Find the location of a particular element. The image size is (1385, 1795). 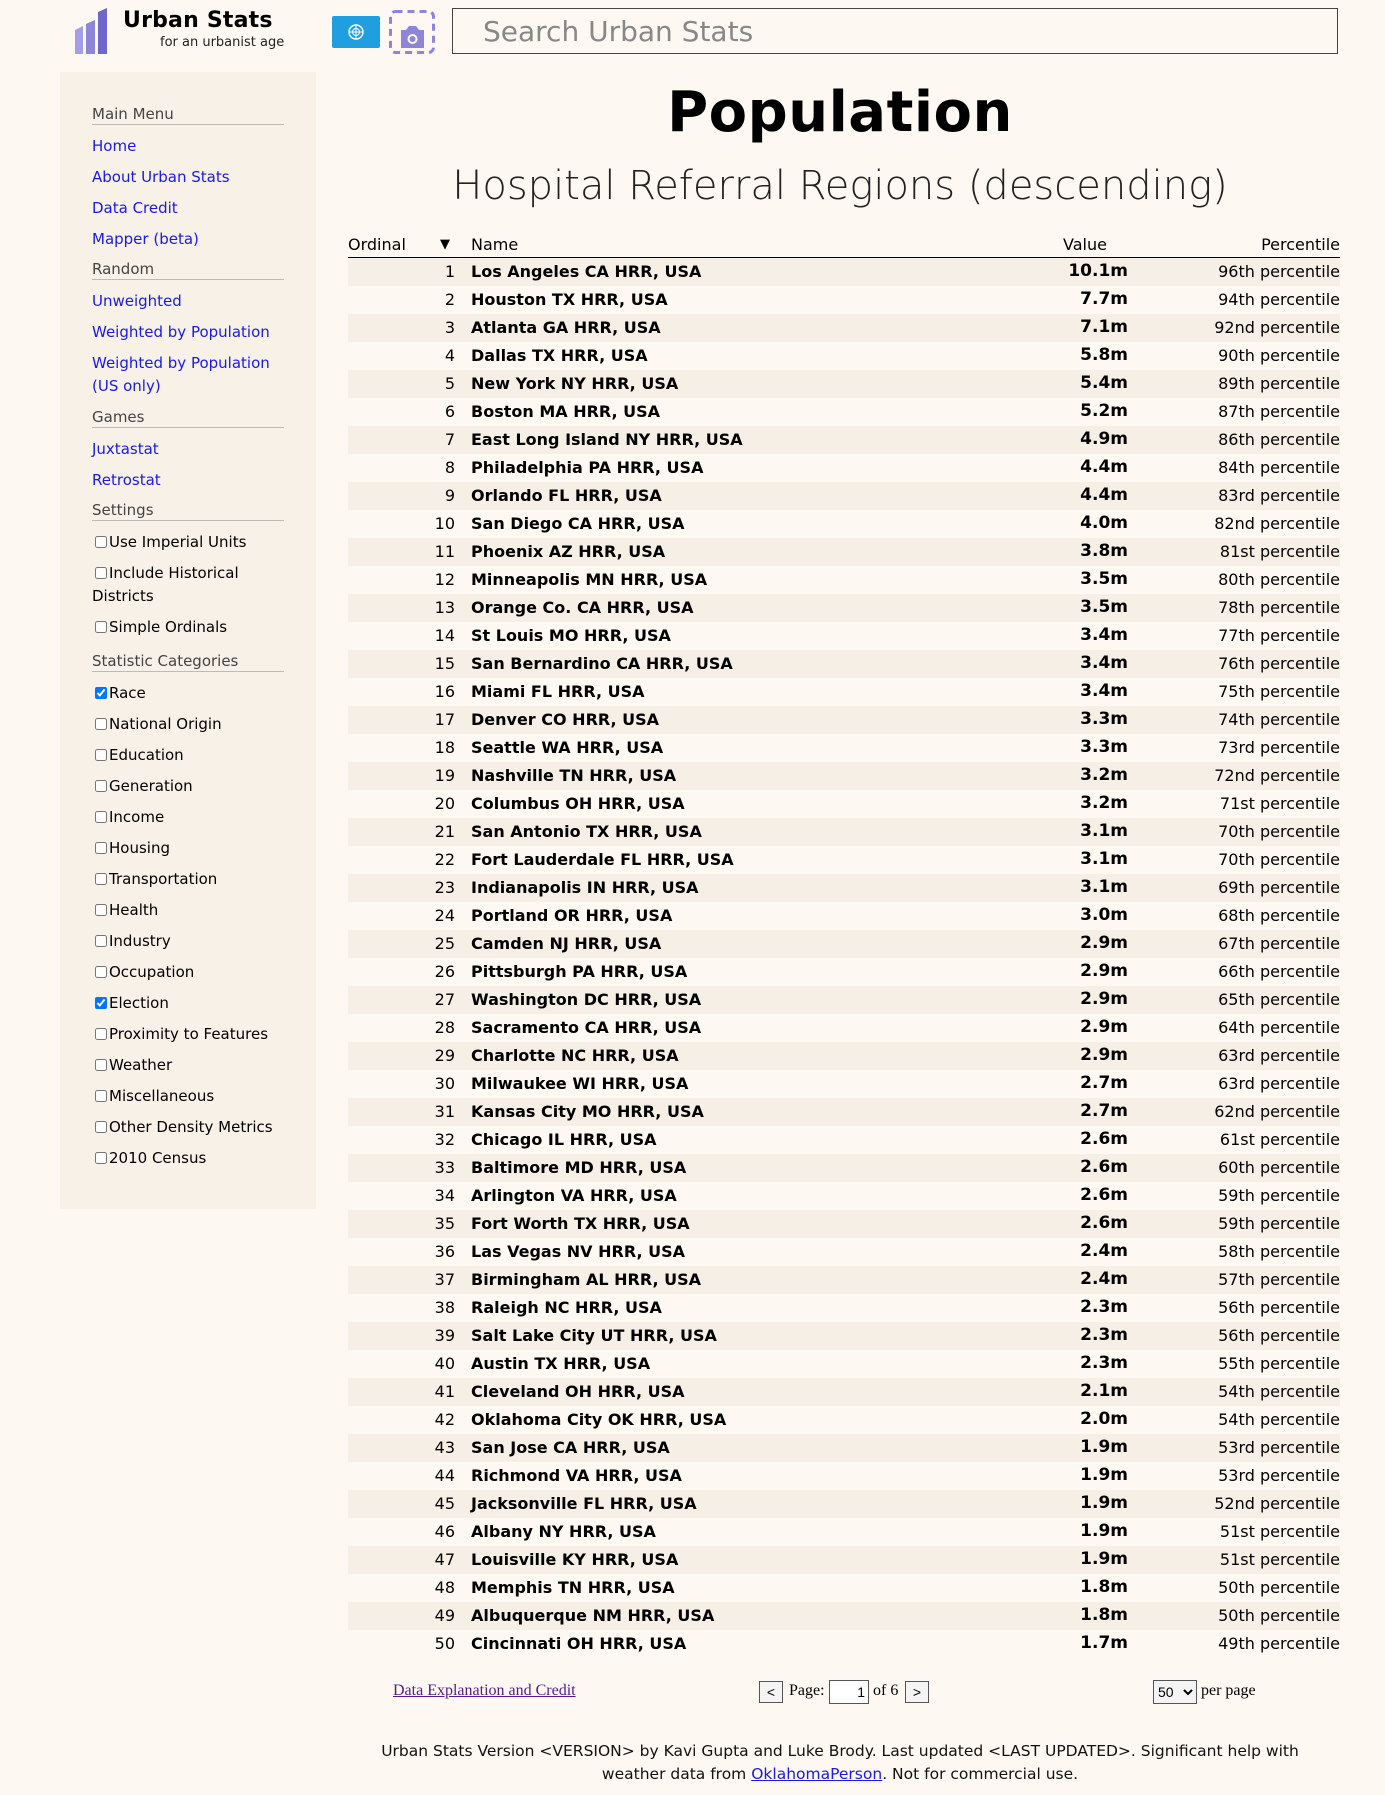

checkbox-item: Simple Ordinals is located at coordinates (190, 627).